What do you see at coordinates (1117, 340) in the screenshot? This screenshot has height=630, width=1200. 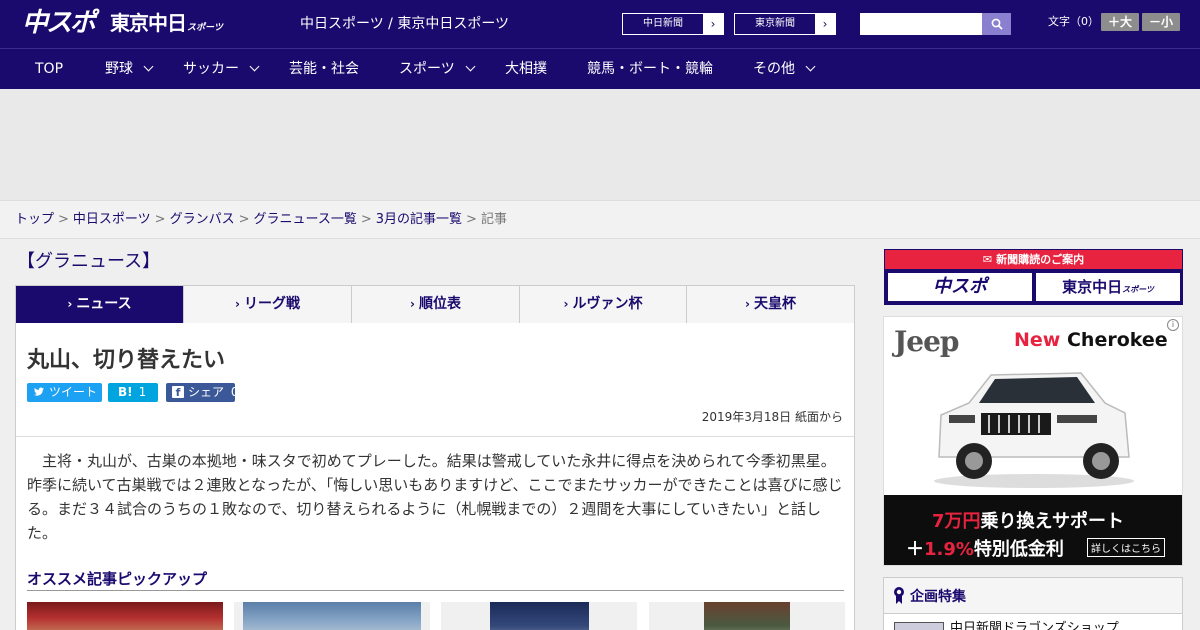 I see `ad-model-text: Cherokee` at bounding box center [1117, 340].